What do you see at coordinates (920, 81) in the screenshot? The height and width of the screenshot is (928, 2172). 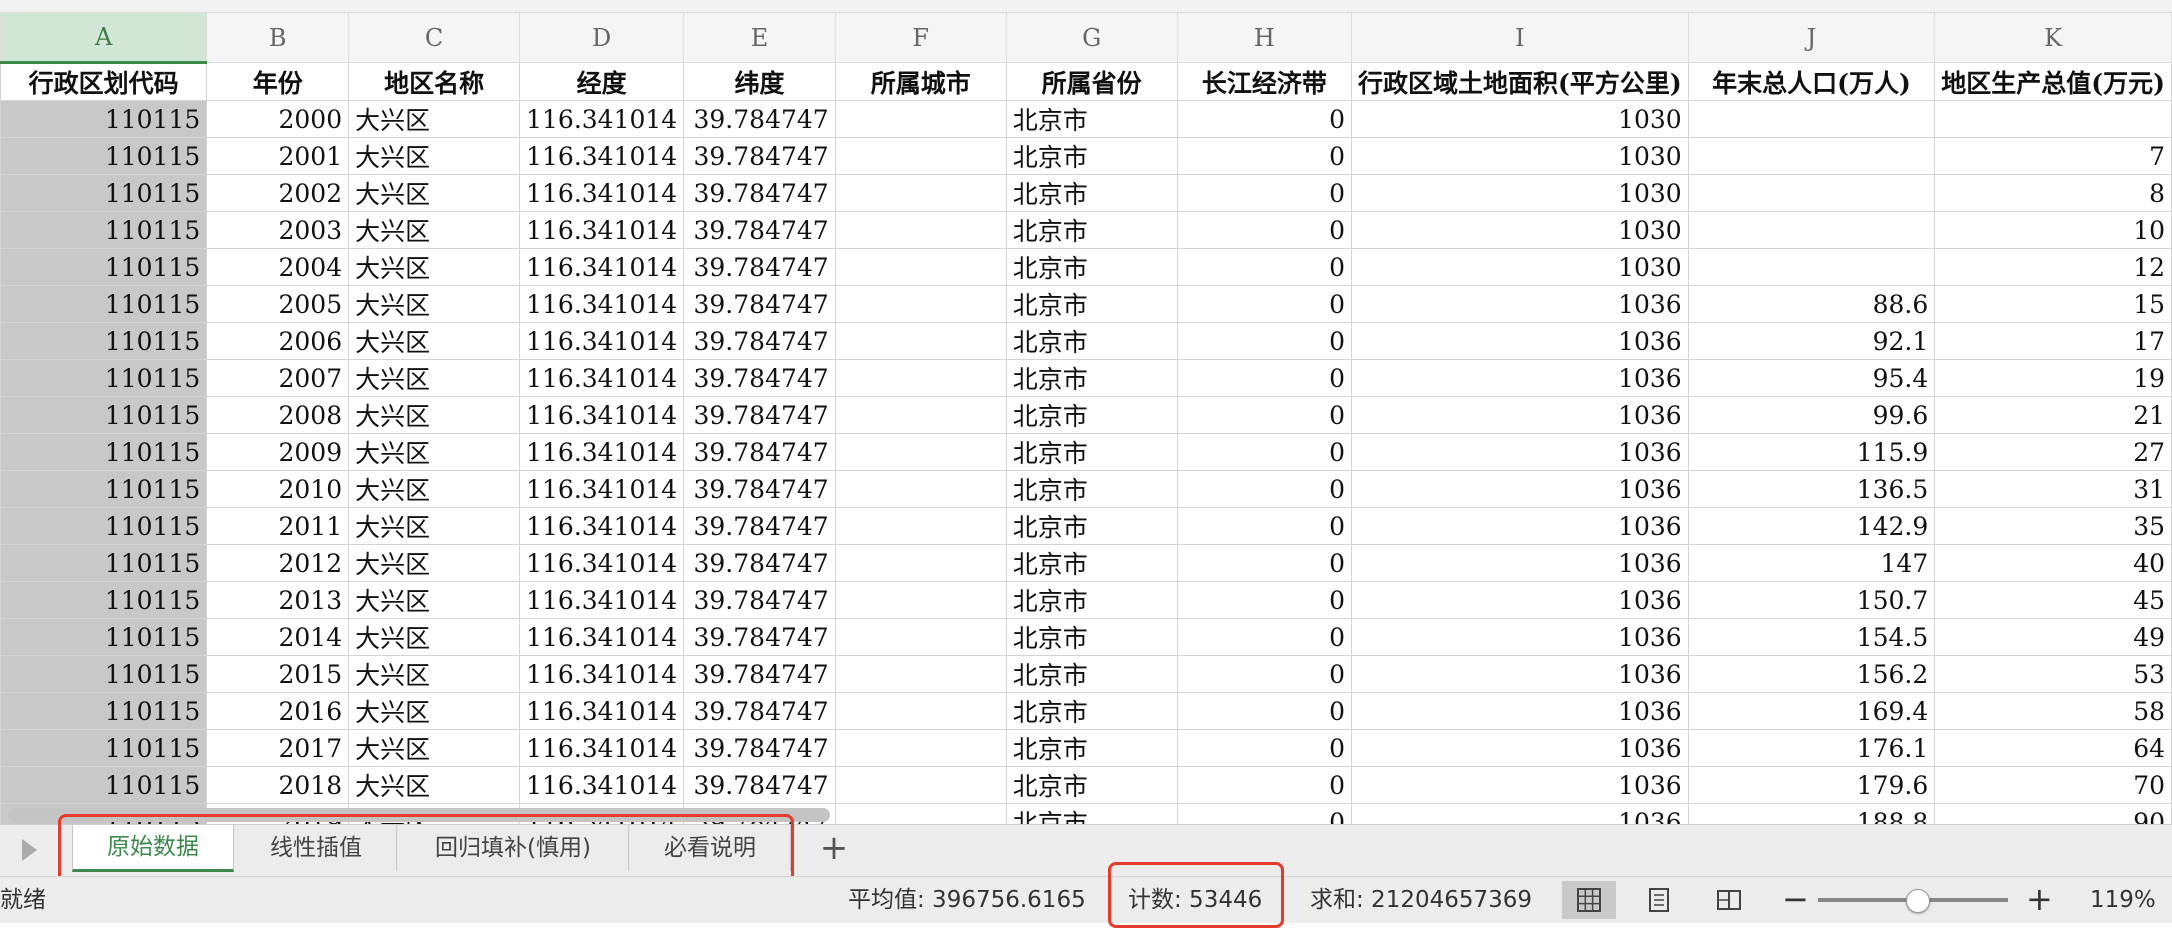 I see `field-header-cell: 所属城市` at bounding box center [920, 81].